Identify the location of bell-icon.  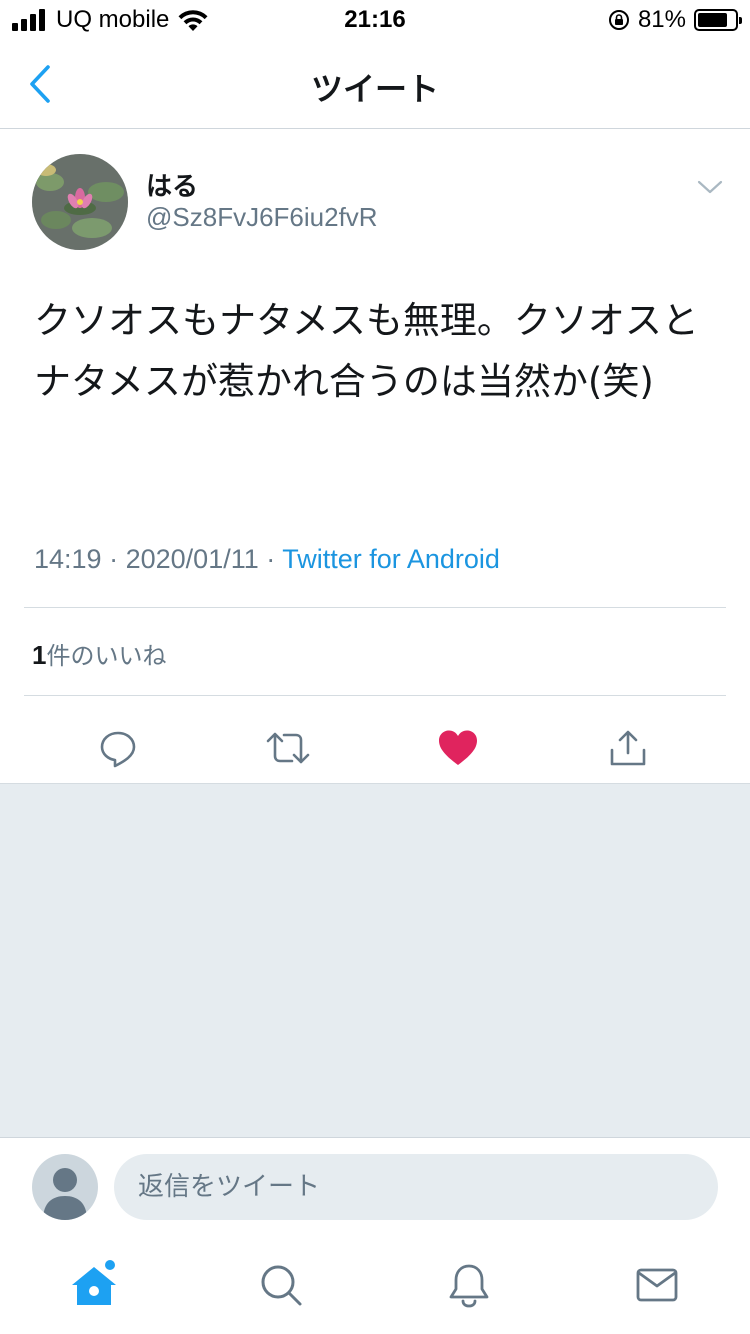
(469, 1286).